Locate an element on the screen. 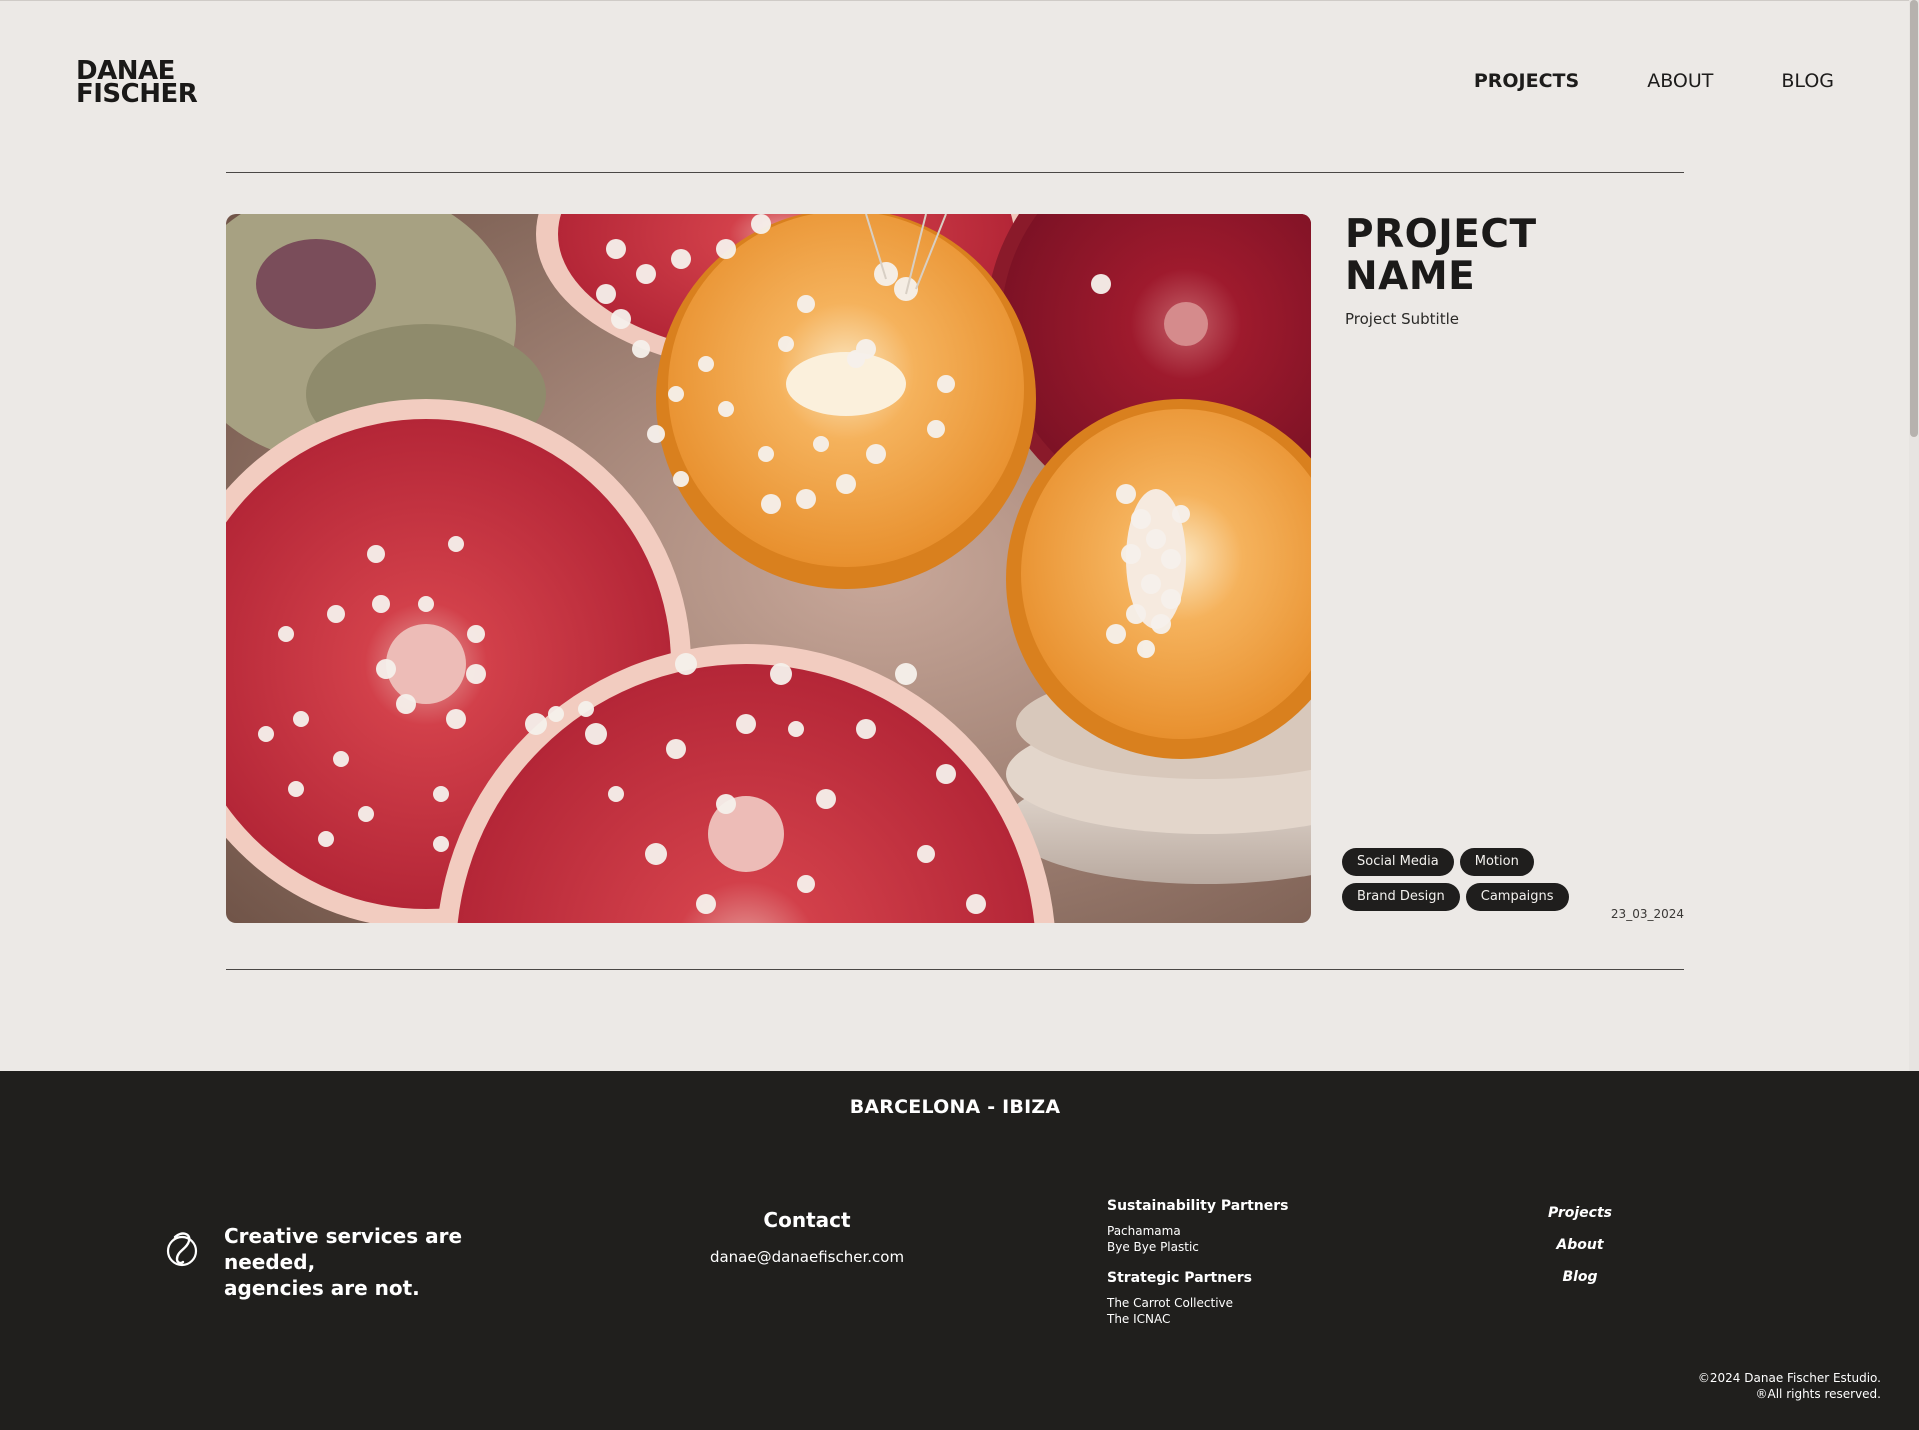 This screenshot has height=1430, width=1919. top-divider is located at coordinates (955, 172).